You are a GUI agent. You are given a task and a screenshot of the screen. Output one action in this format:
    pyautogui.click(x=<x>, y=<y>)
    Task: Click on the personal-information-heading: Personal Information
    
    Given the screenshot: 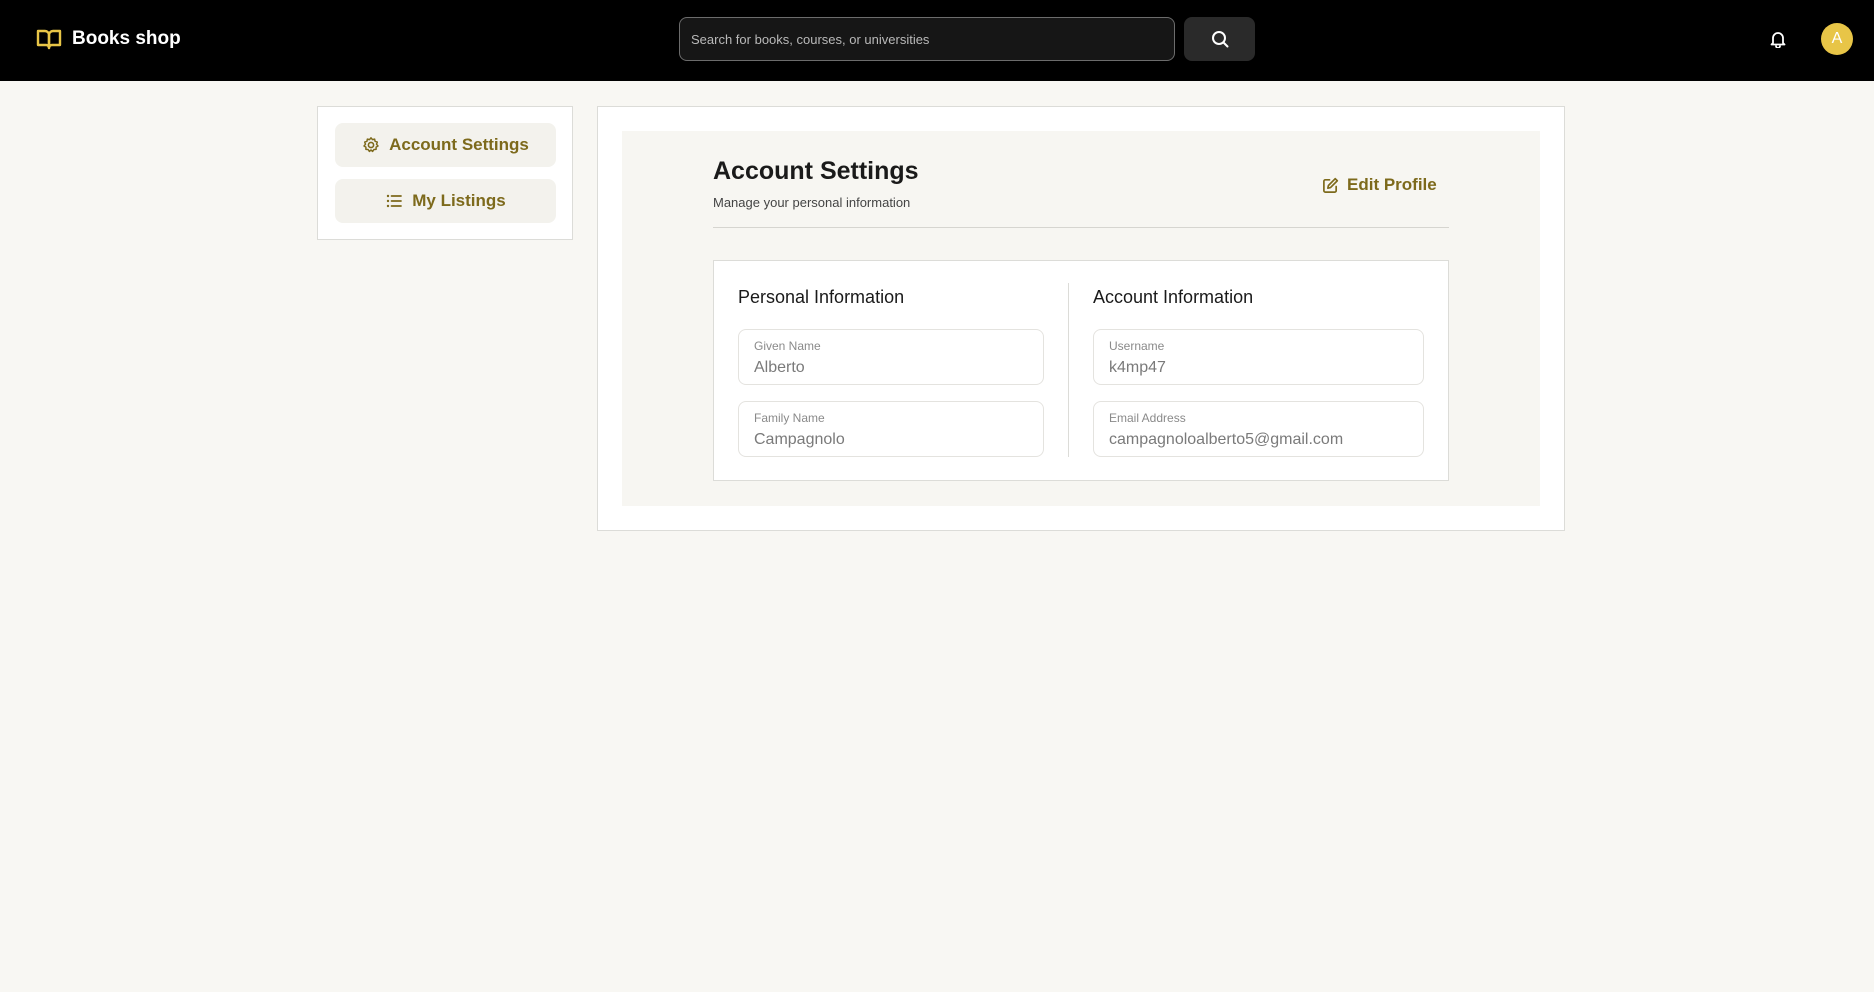 What is the action you would take?
    pyautogui.click(x=821, y=297)
    